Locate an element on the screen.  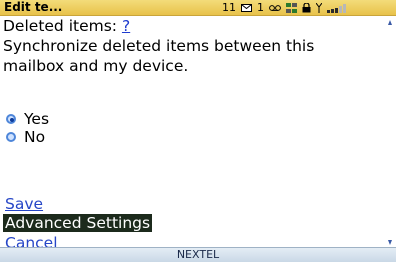
scroll-indicator is located at coordinates (390, 132).